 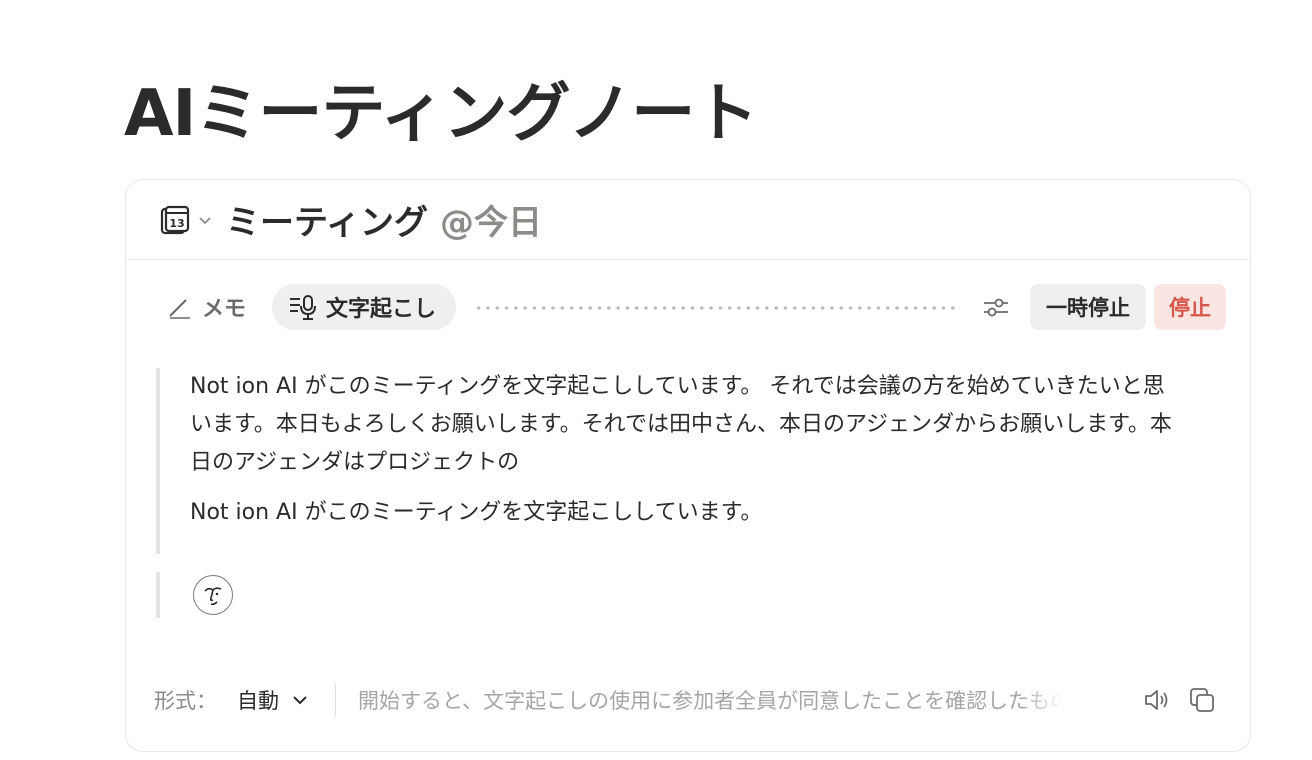 I want to click on speaker-icon, so click(x=1158, y=700).